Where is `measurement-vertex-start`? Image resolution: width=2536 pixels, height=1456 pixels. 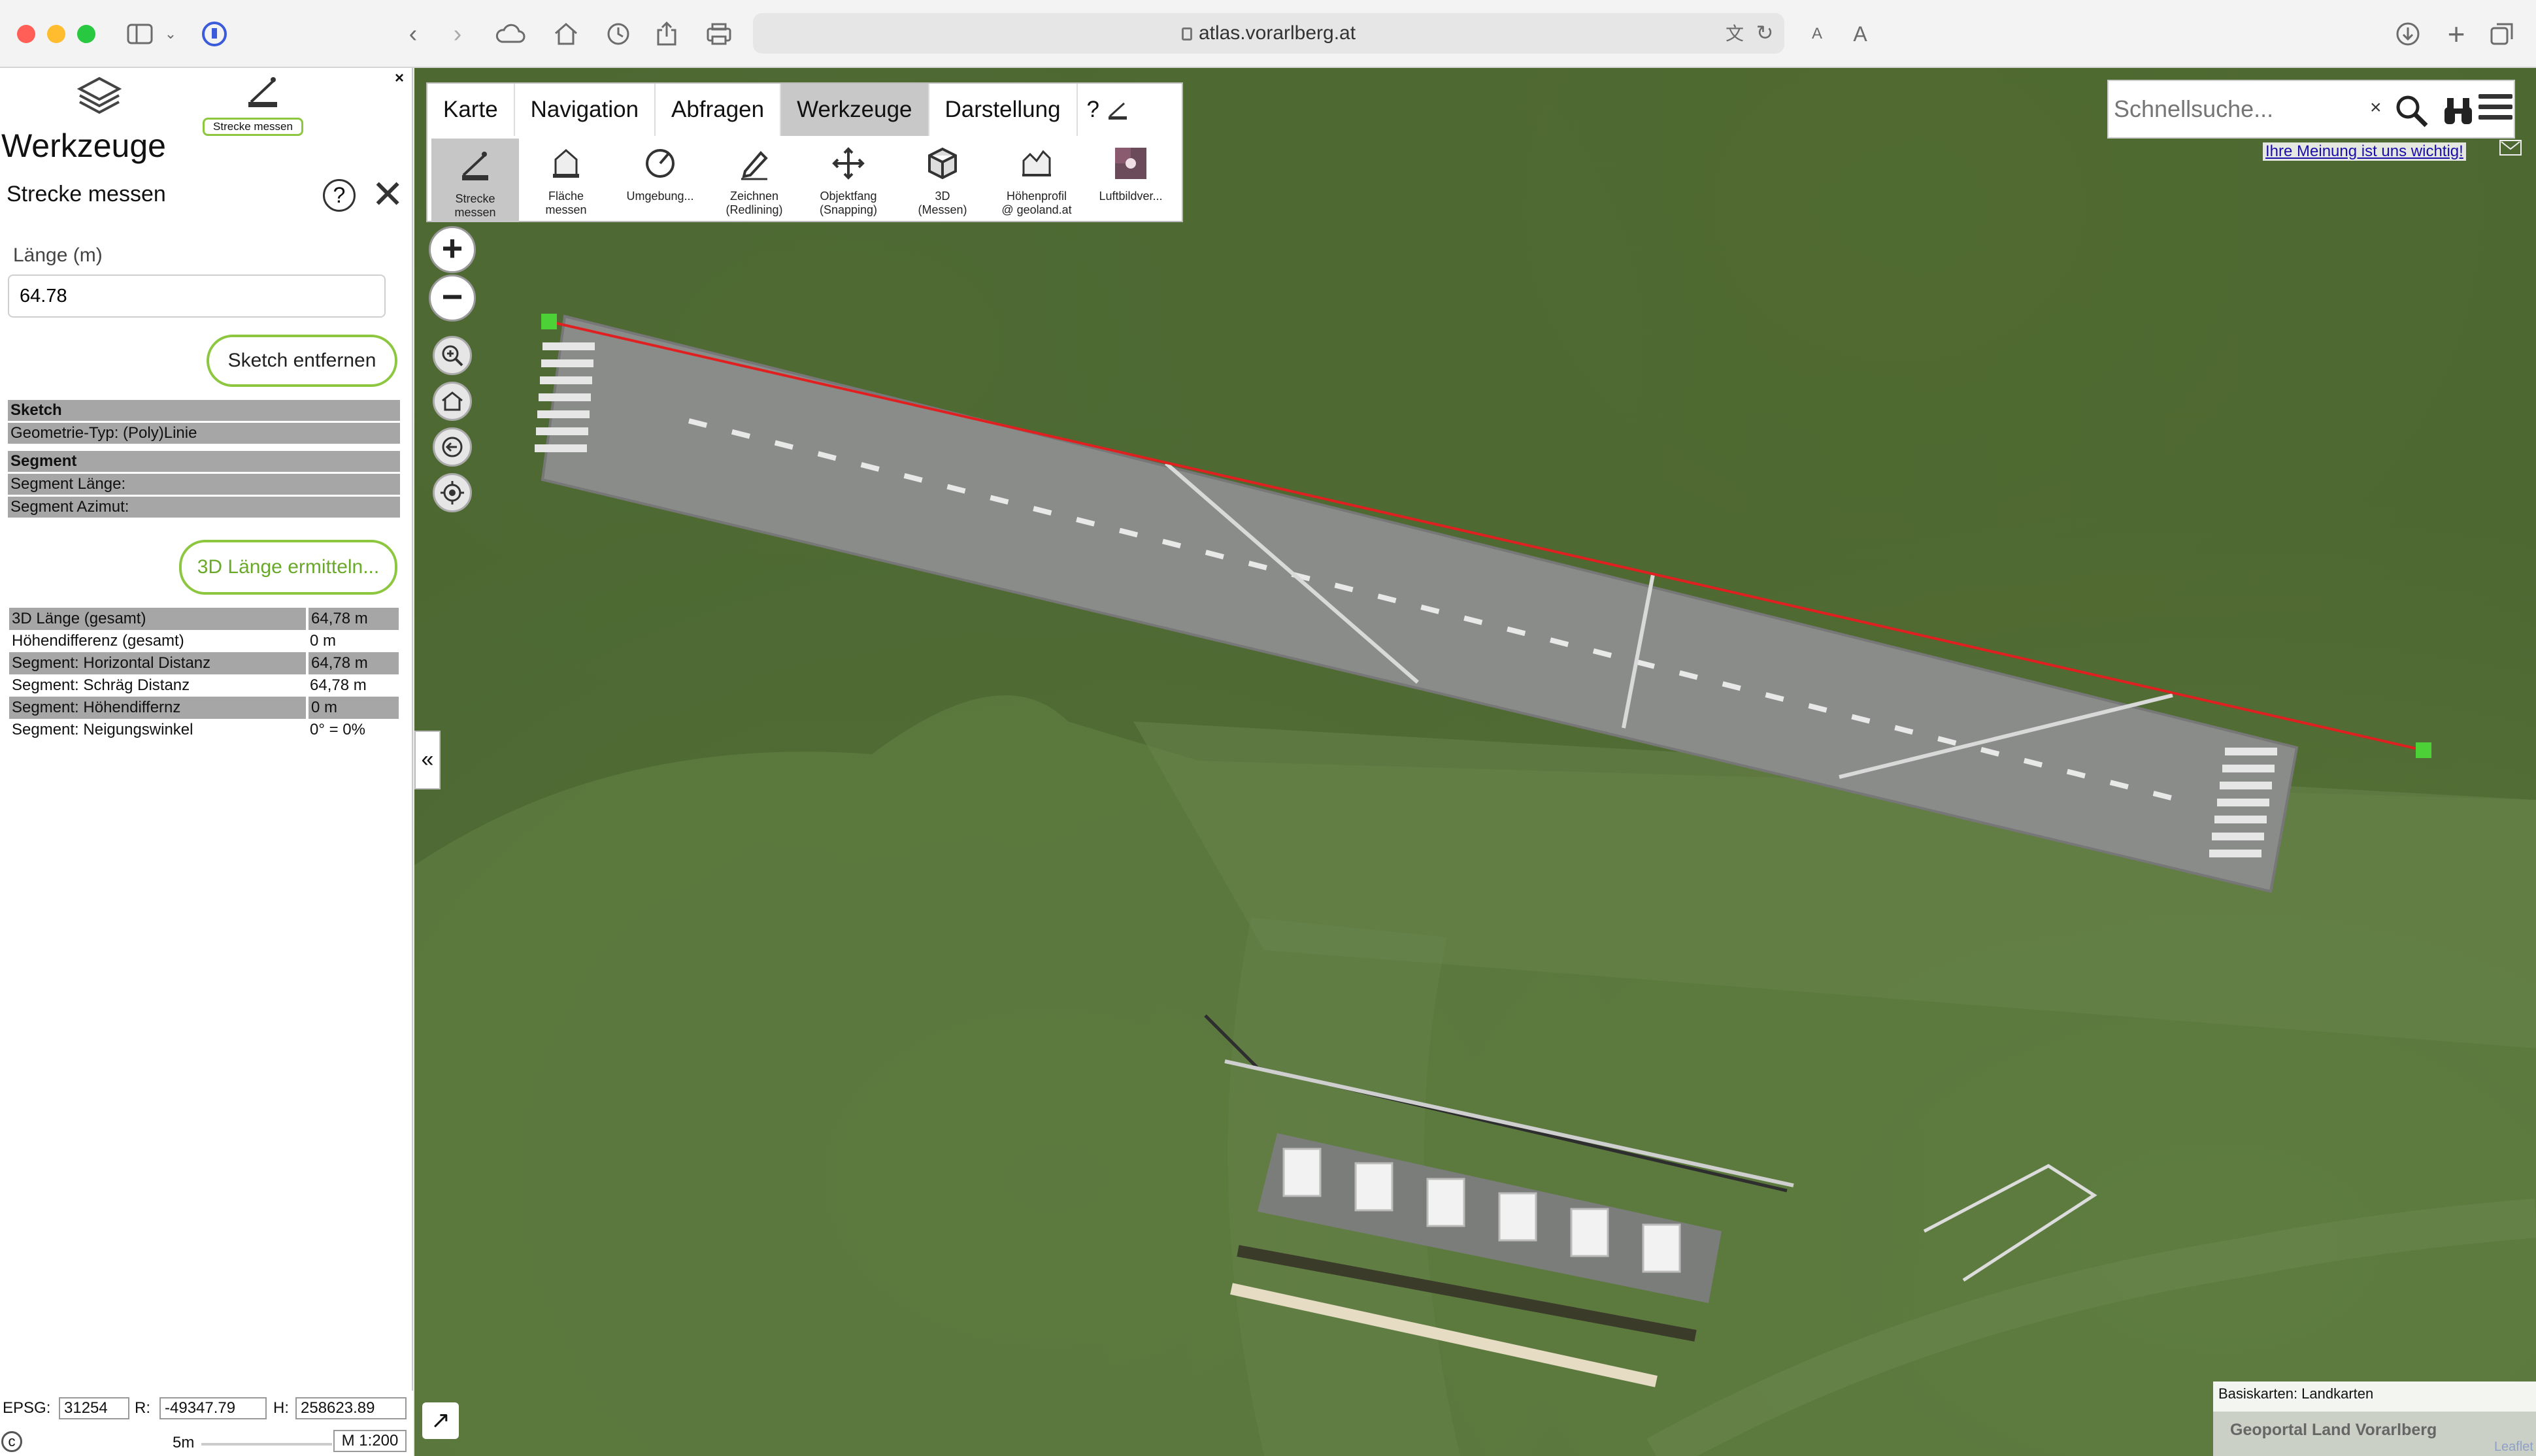 measurement-vertex-start is located at coordinates (549, 321).